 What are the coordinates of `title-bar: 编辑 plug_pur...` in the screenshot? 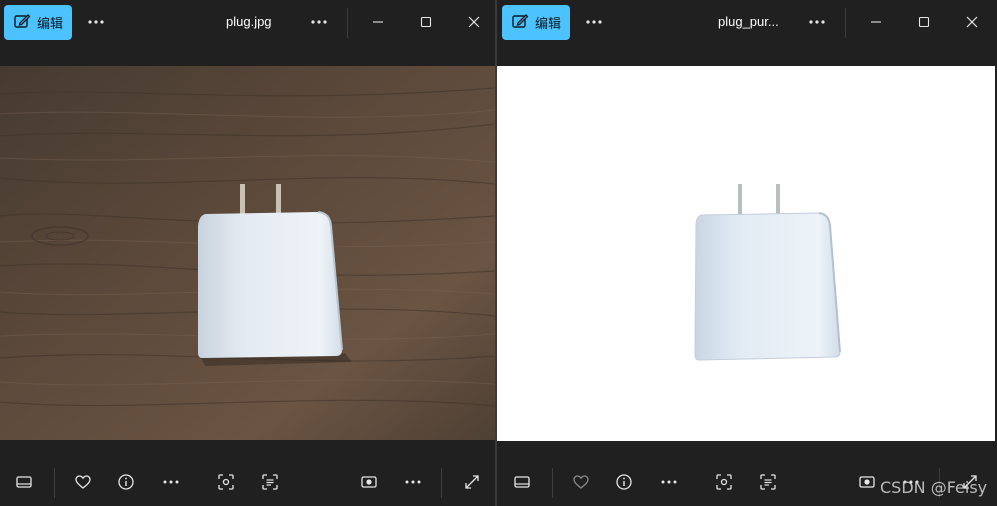 It's located at (747, 22).